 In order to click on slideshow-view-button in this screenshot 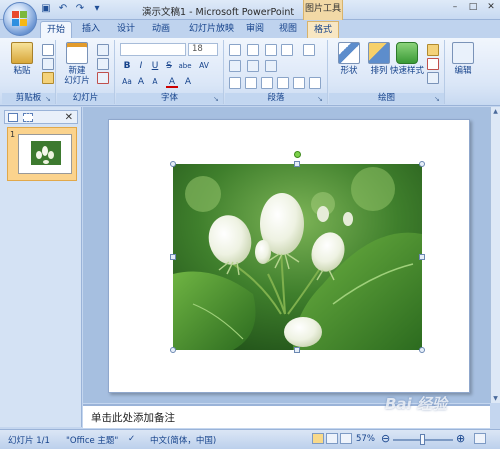, I will do `click(346, 438)`.